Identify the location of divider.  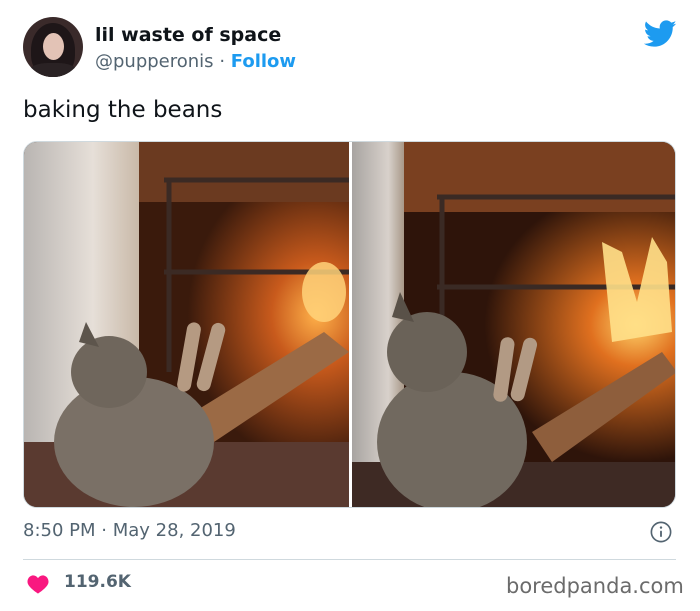
(349, 559).